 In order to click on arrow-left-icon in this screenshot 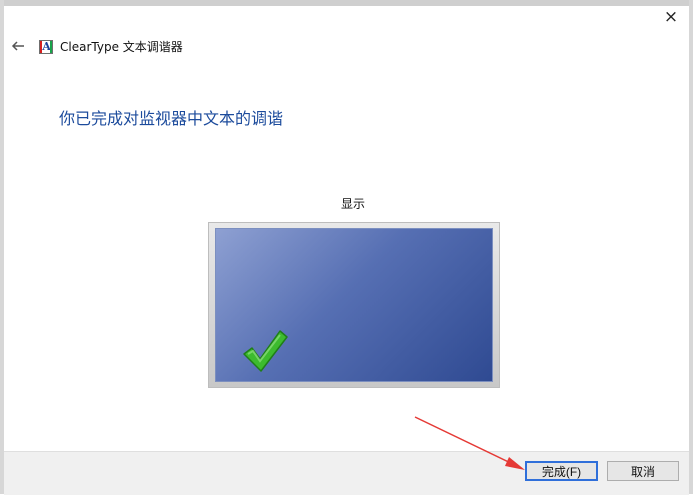, I will do `click(17, 46)`.